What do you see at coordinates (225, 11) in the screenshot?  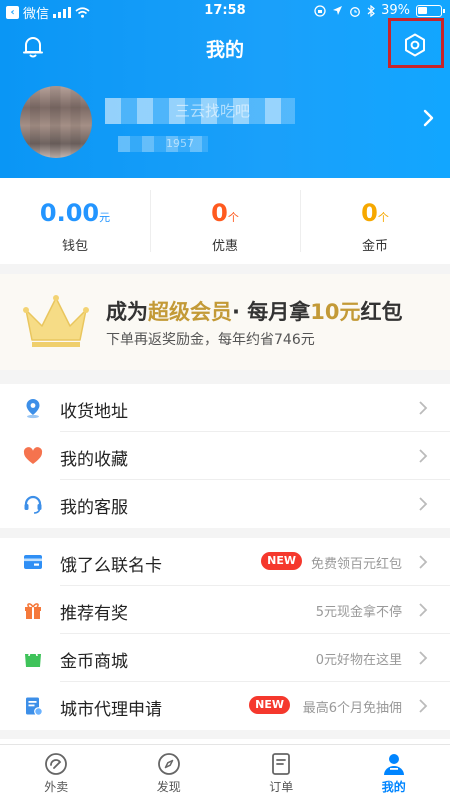 I see `status-bar: ‹ 微信 17:58 39%` at bounding box center [225, 11].